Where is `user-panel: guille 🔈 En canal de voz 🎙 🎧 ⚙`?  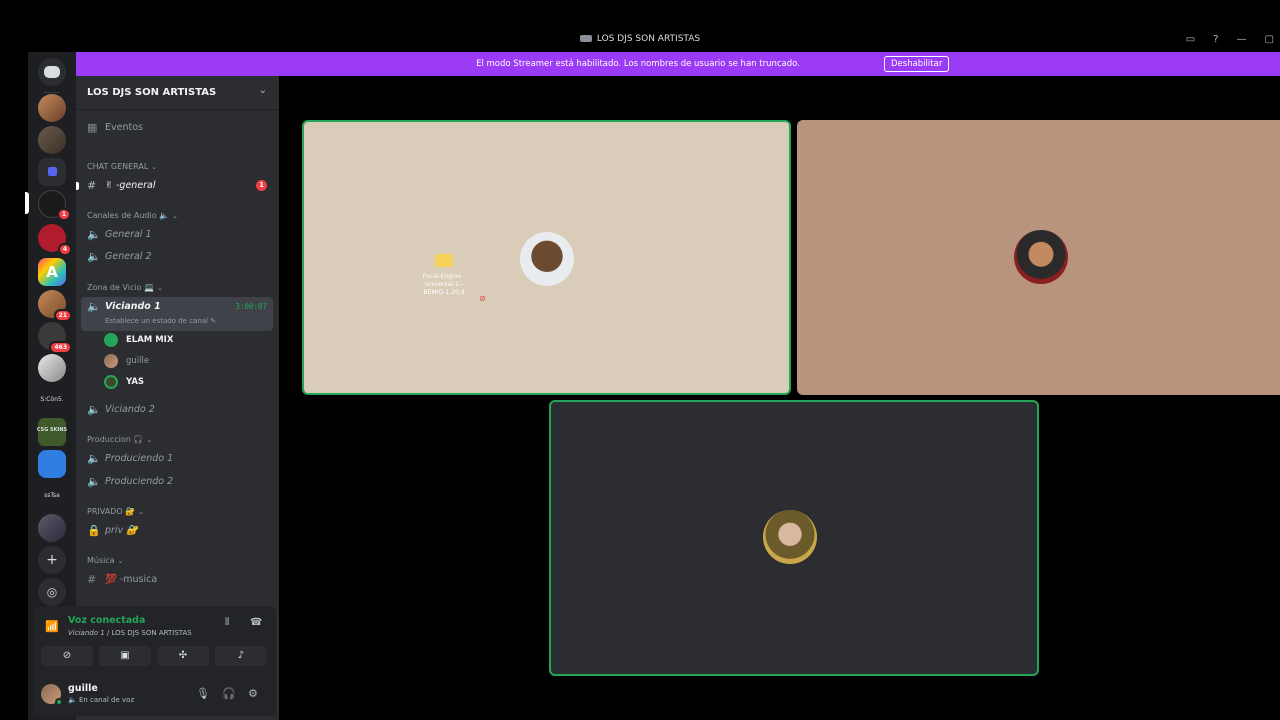
user-panel: guille 🔈 En canal de voz 🎙 🎧 ⚙ is located at coordinates (154, 695).